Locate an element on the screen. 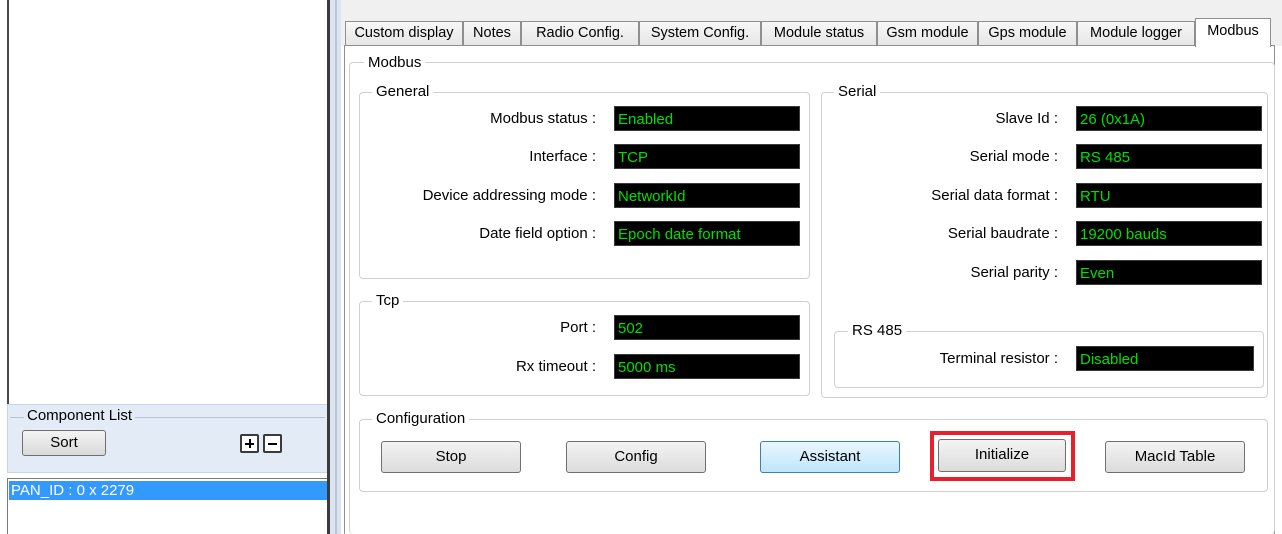 Image resolution: width=1282 pixels, height=534 pixels. serial-baudrate-label: Serial baudrate : is located at coordinates (1002, 233).